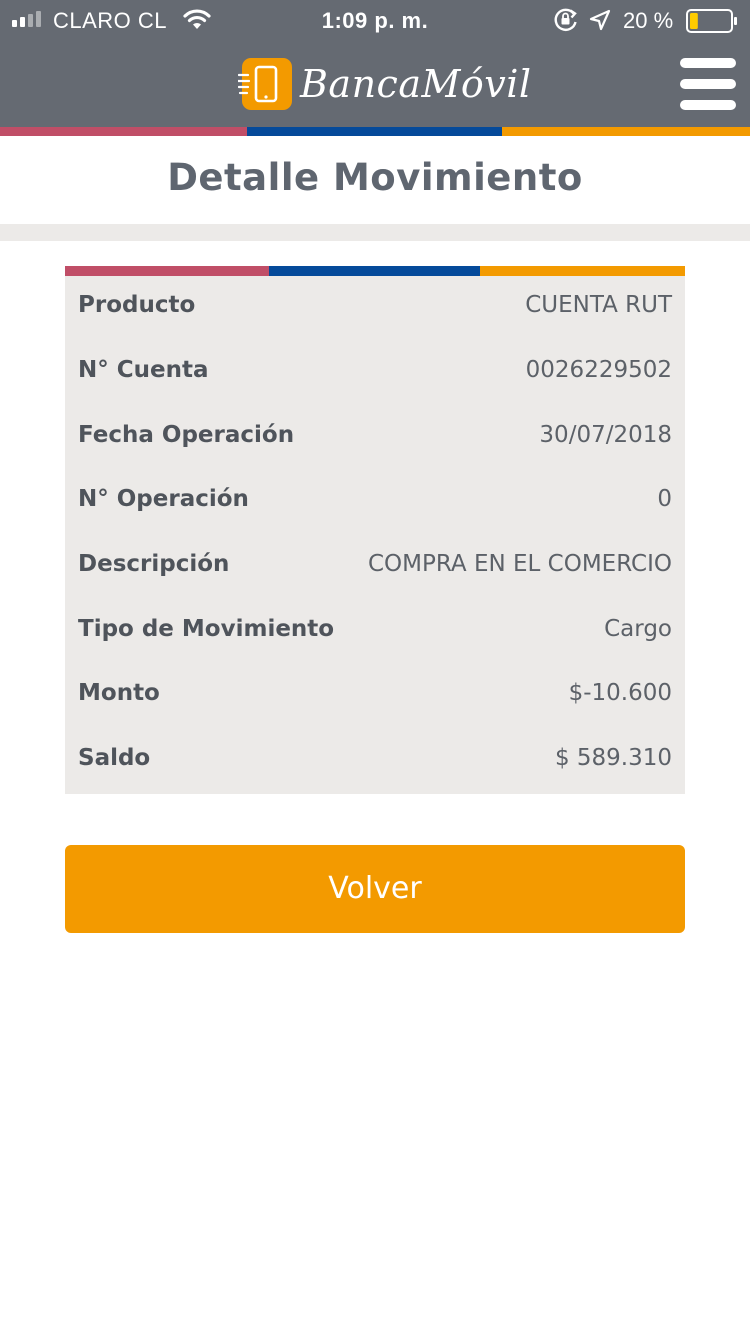 This screenshot has width=750, height=1334. Describe the element at coordinates (709, 85) in the screenshot. I see `menu-button` at that location.